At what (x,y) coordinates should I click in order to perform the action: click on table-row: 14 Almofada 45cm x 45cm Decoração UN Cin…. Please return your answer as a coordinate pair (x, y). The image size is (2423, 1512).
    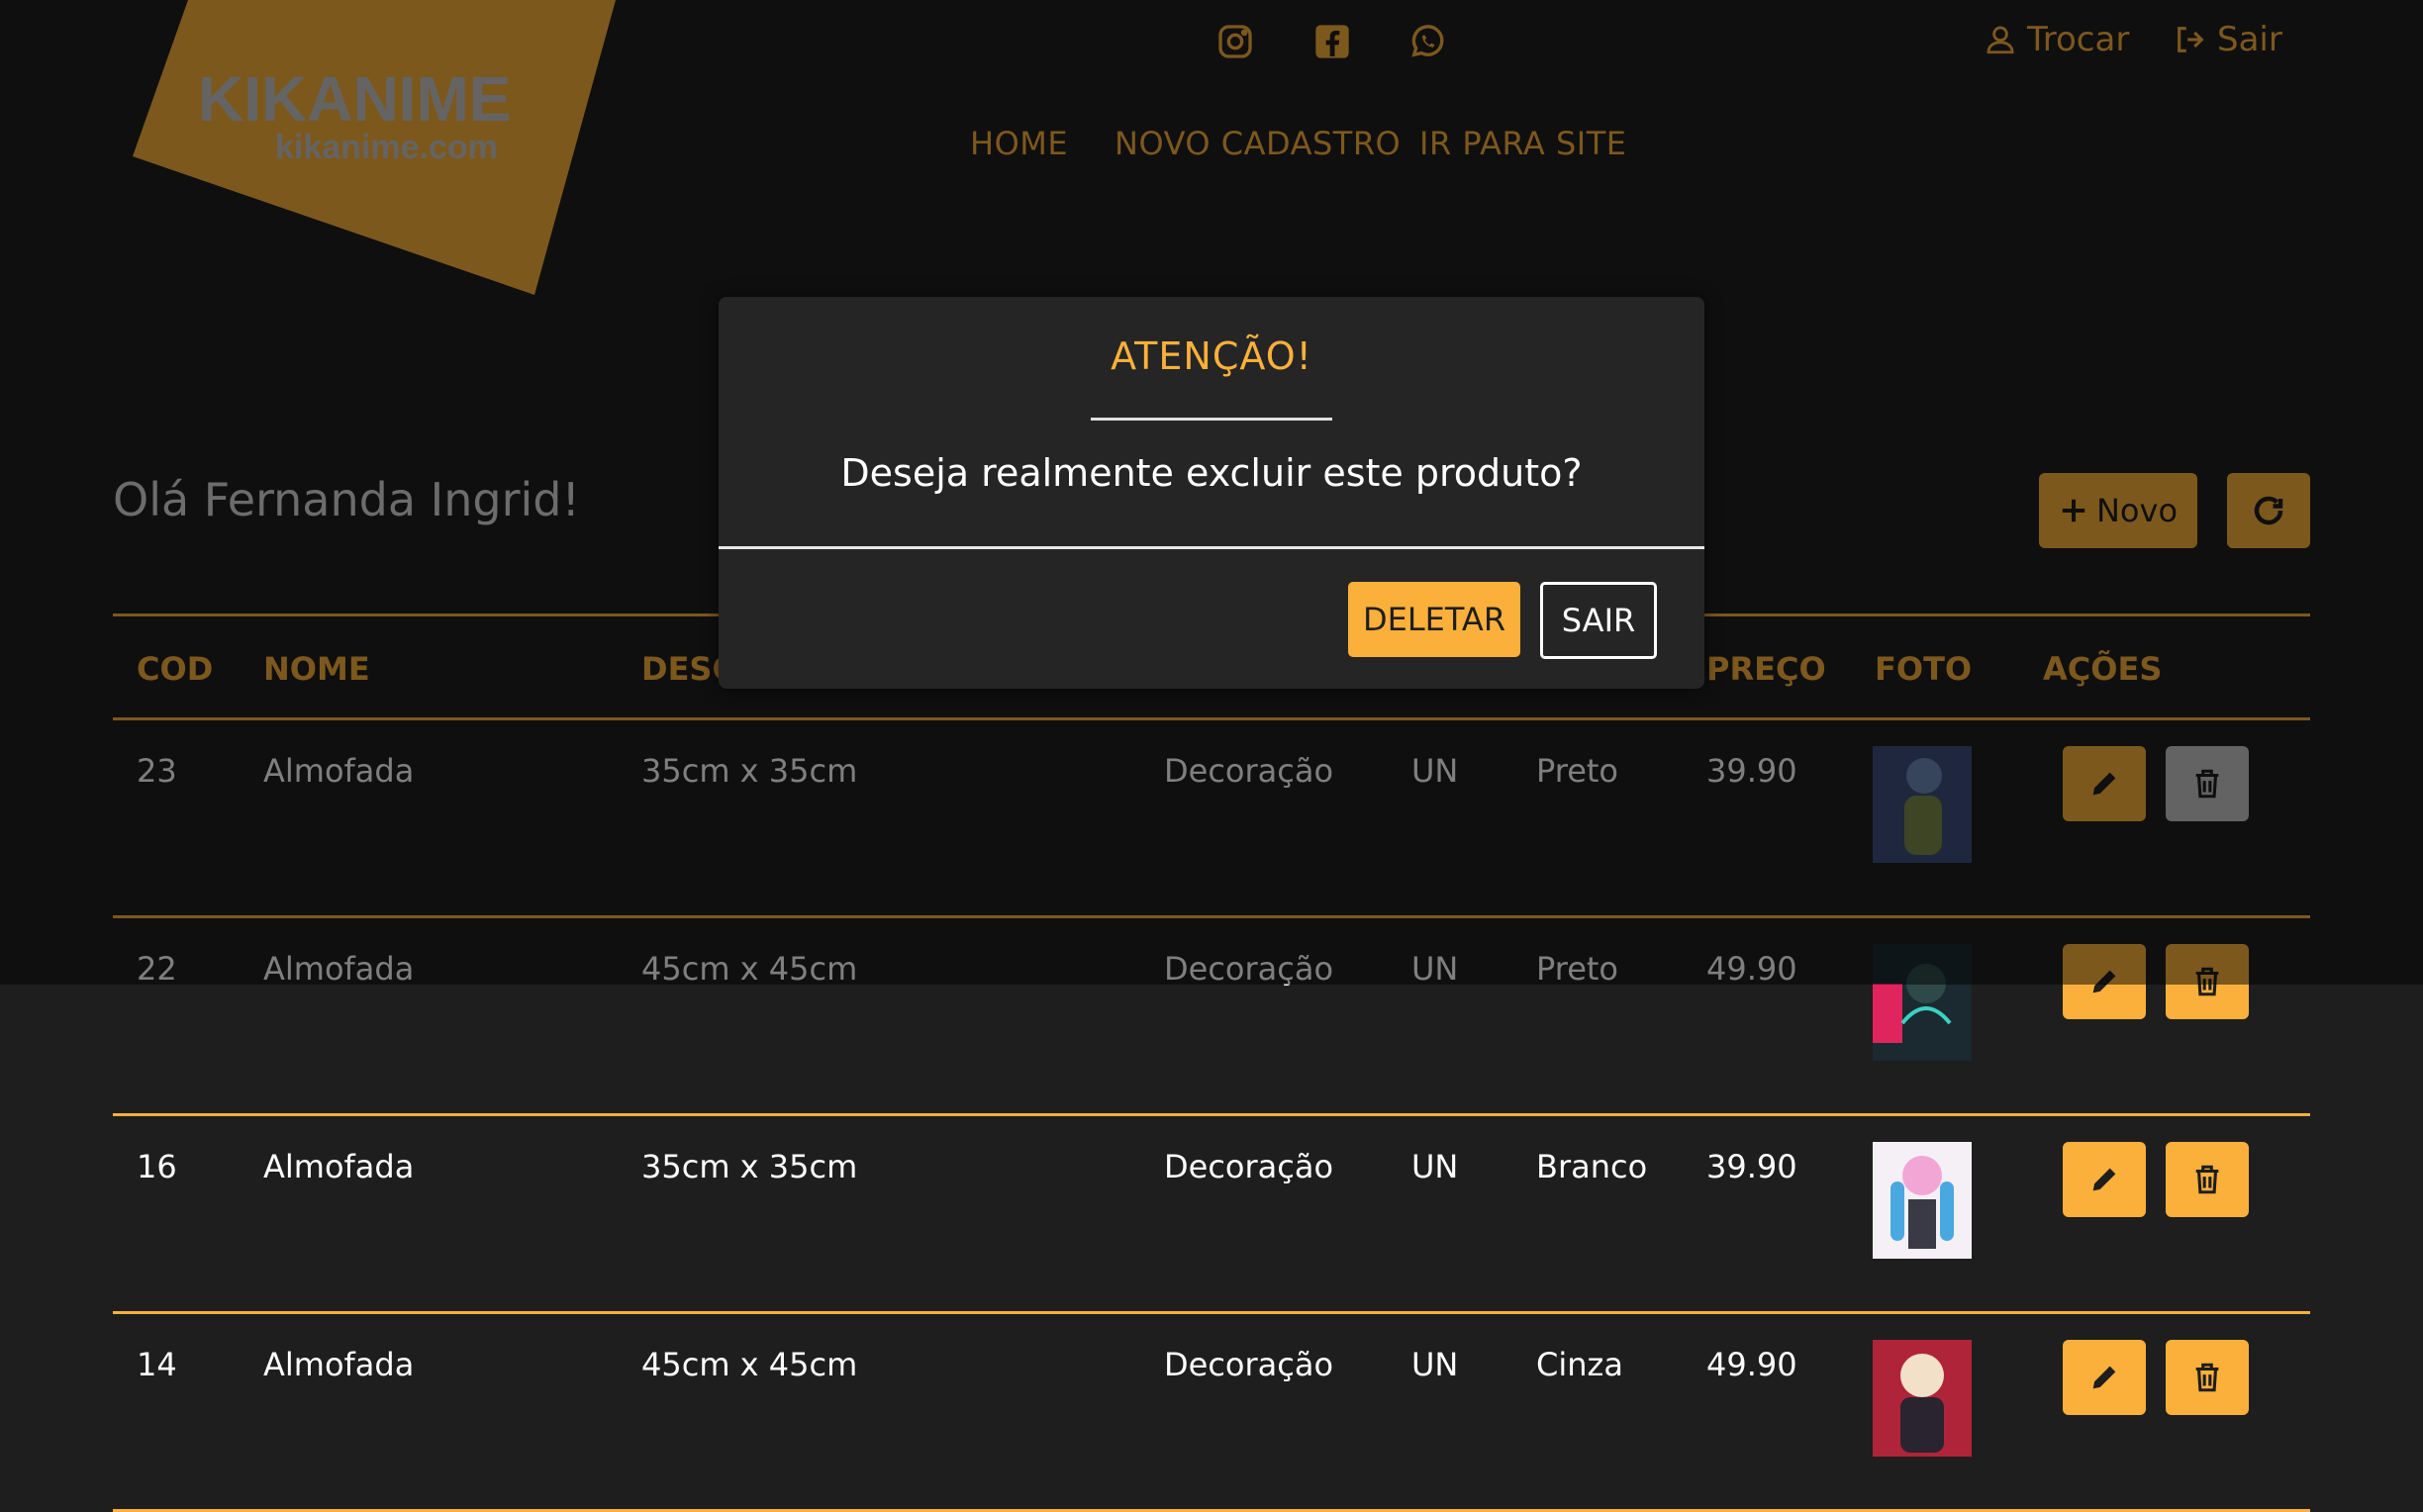
    Looking at the image, I should click on (1211, 1413).